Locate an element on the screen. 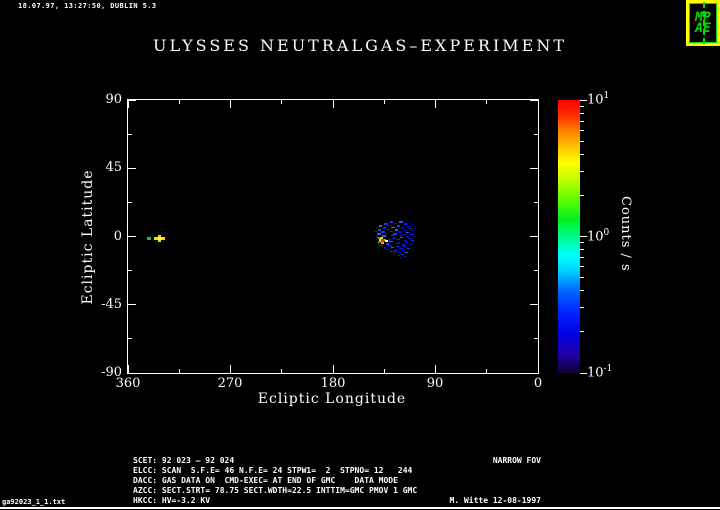  x-tick-label: 0 is located at coordinates (538, 383).